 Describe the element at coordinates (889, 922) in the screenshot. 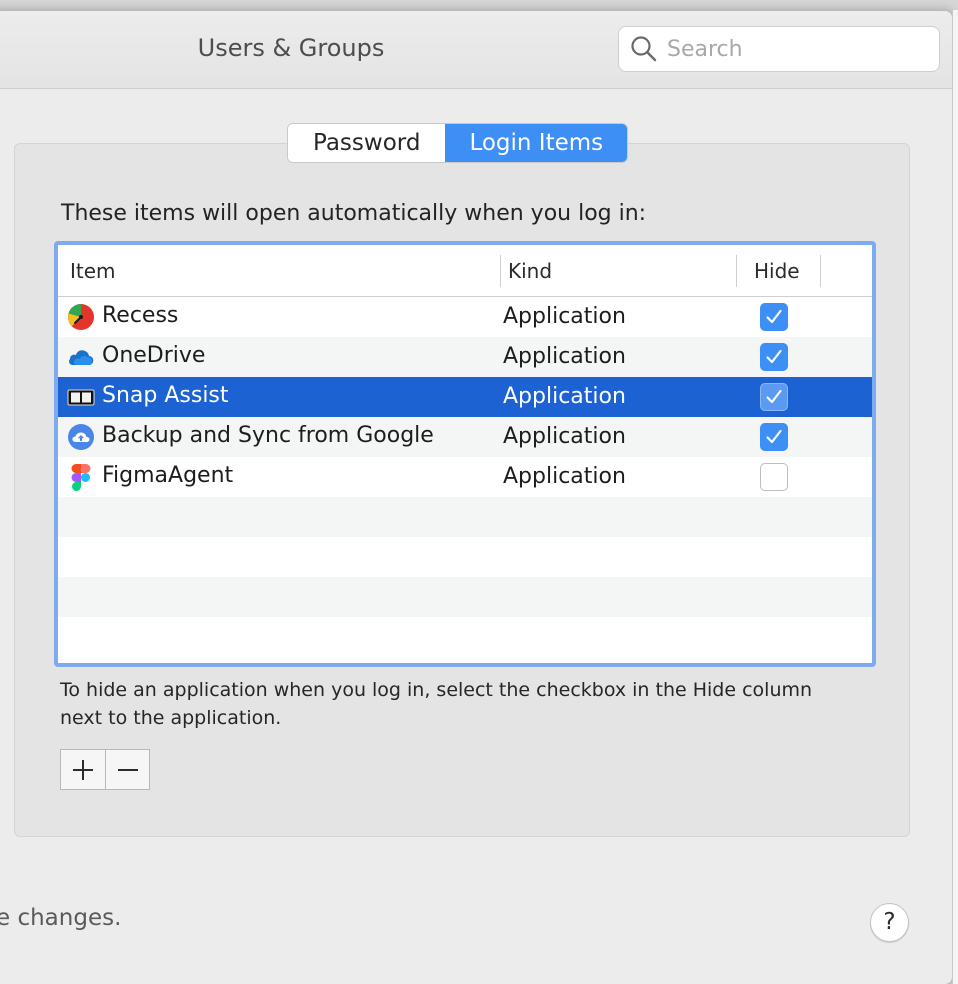

I see `help-button: ?` at that location.